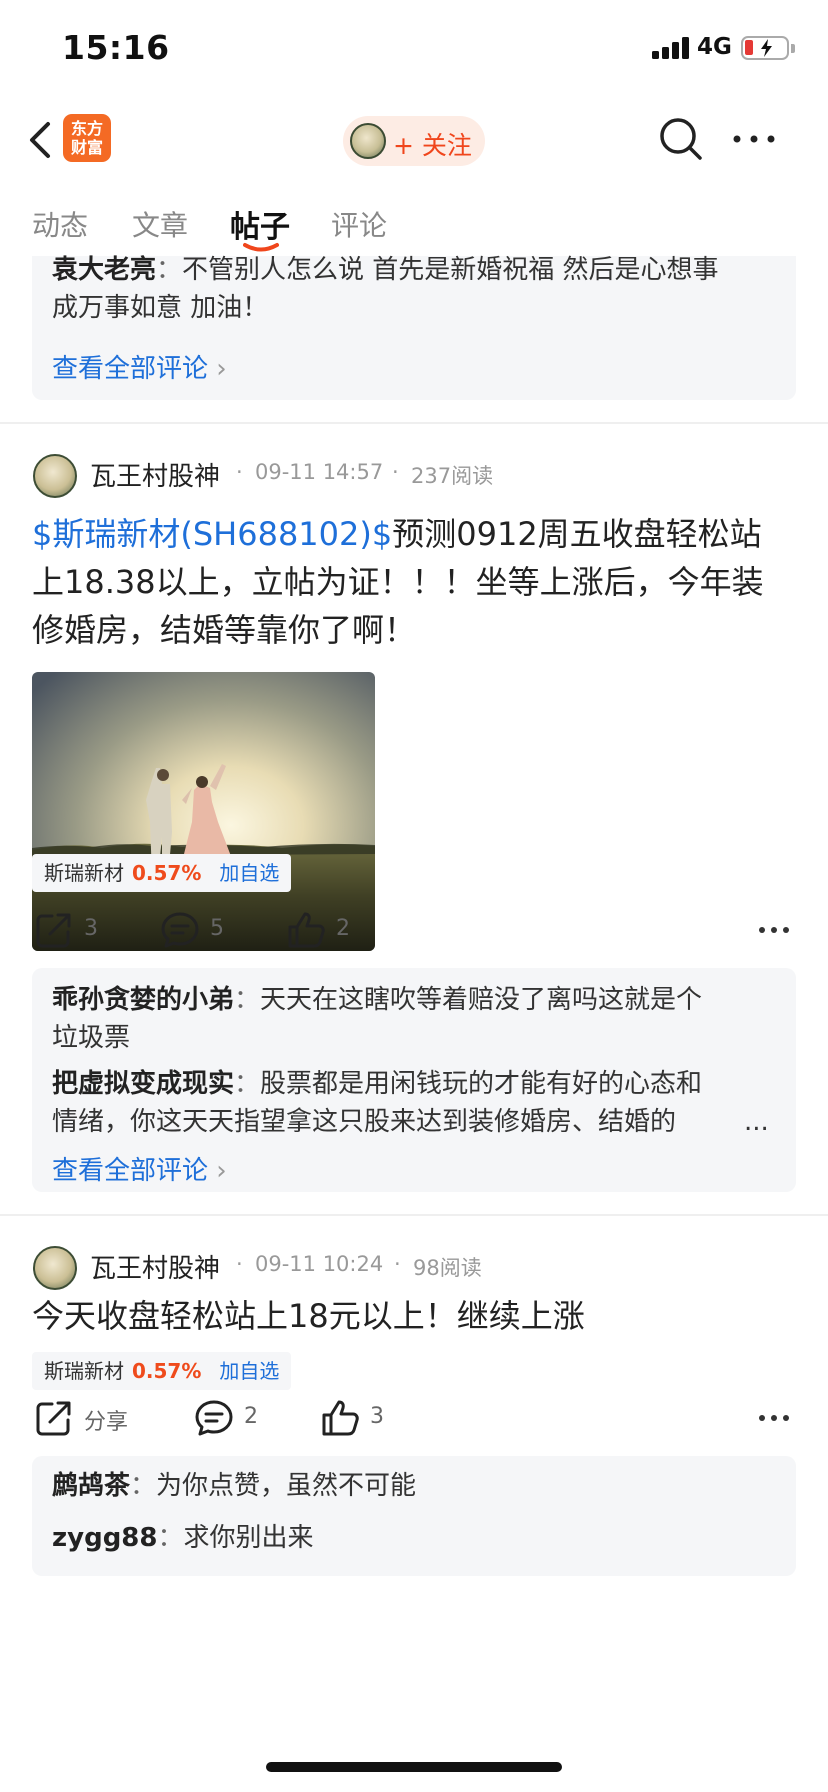 The image size is (828, 1792). Describe the element at coordinates (260, 224) in the screenshot. I see `tab-posts: 帖子` at that location.